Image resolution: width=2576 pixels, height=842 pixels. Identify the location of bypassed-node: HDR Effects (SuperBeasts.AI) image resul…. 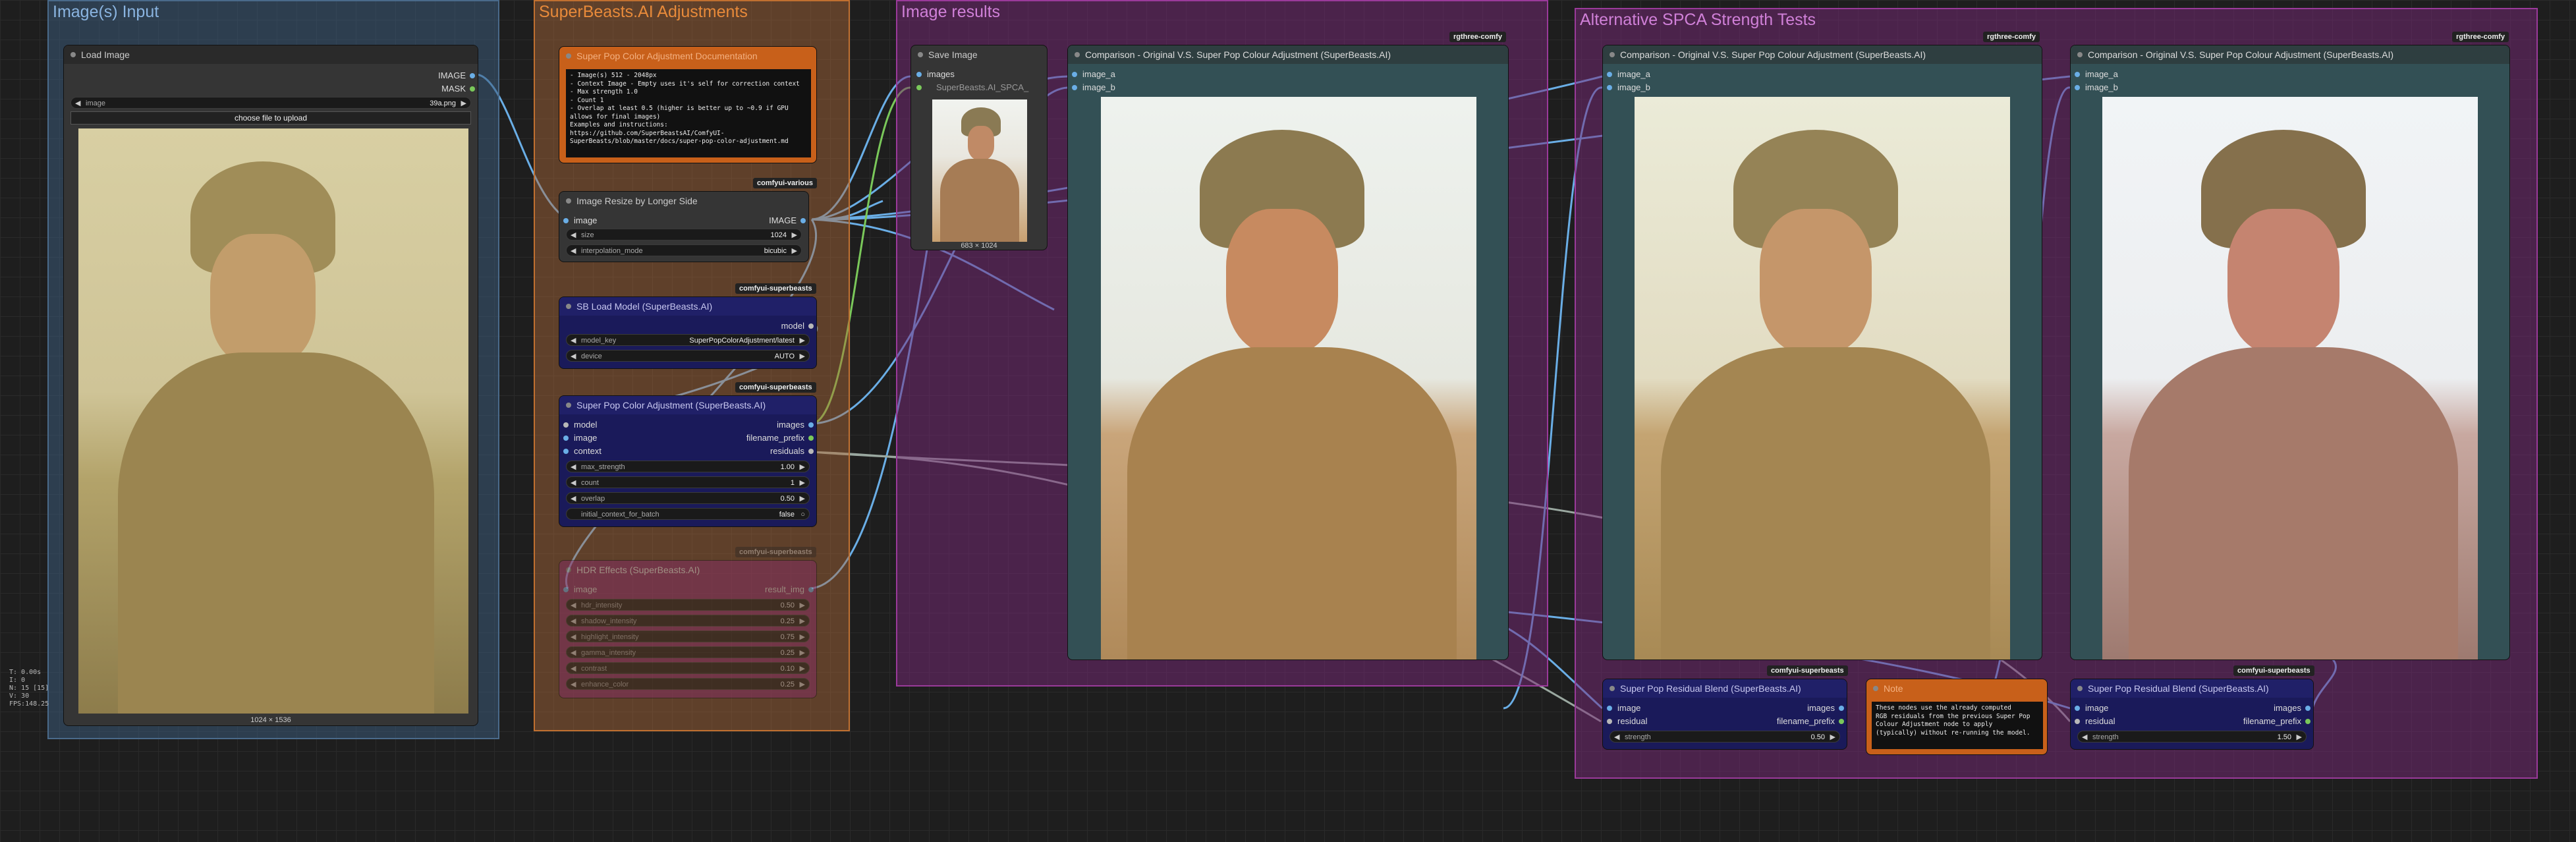
(688, 629).